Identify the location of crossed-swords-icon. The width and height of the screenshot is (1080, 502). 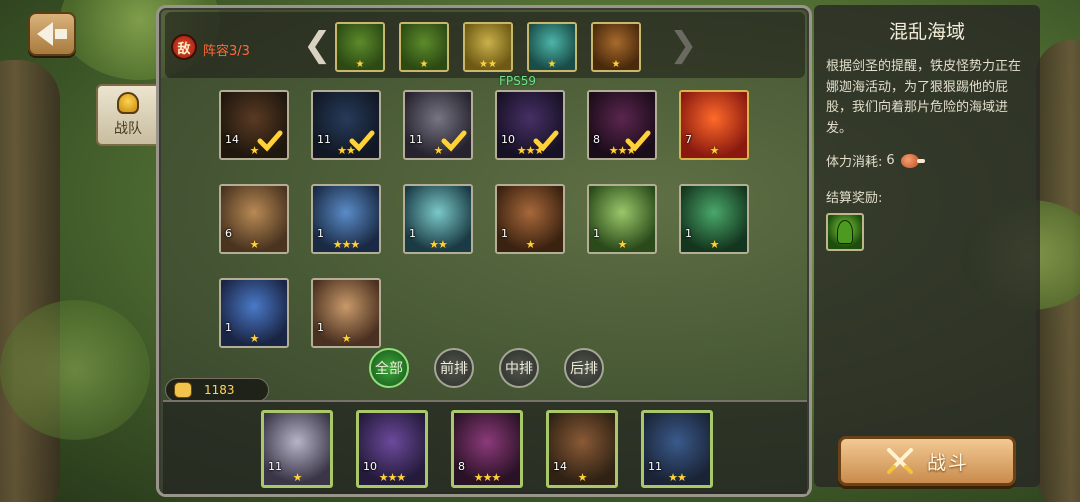
(899, 461).